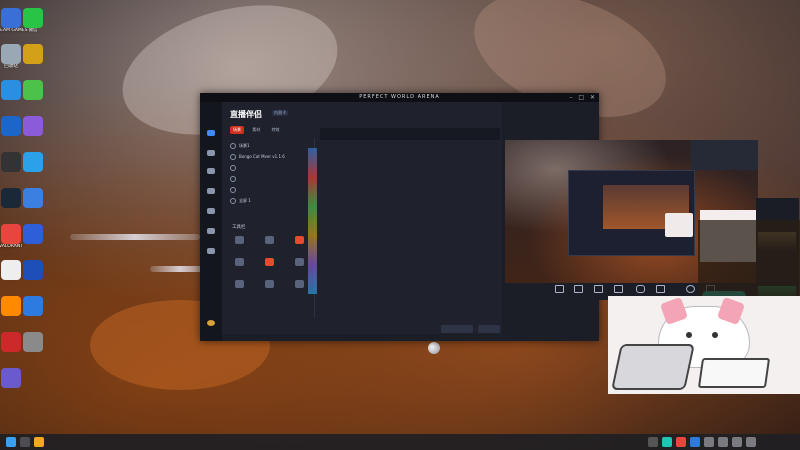 This screenshot has width=800, height=450. What do you see at coordinates (211, 153) in the screenshot?
I see `scene-icon` at bounding box center [211, 153].